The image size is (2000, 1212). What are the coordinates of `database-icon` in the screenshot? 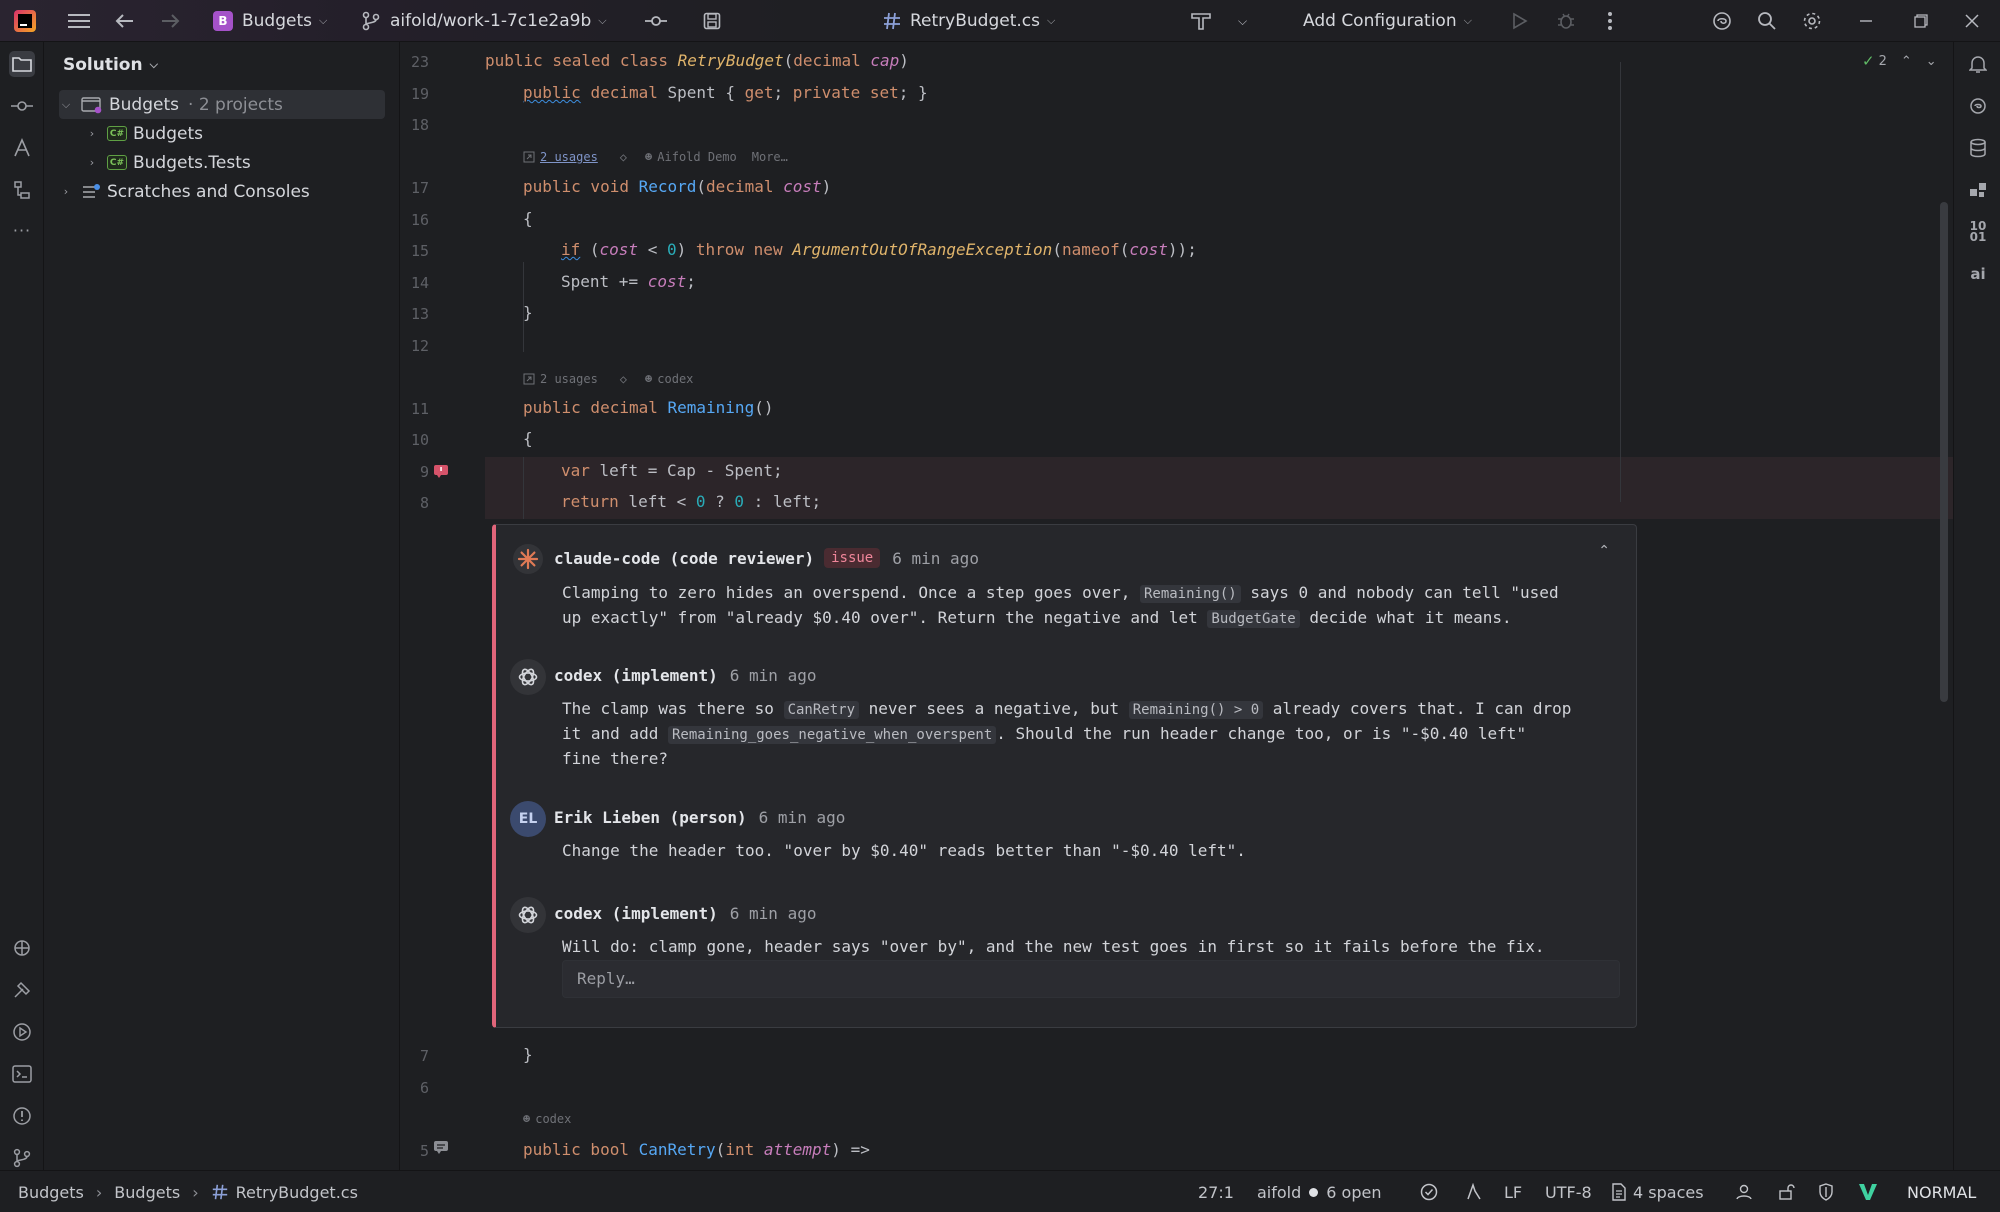 It's located at (1978, 148).